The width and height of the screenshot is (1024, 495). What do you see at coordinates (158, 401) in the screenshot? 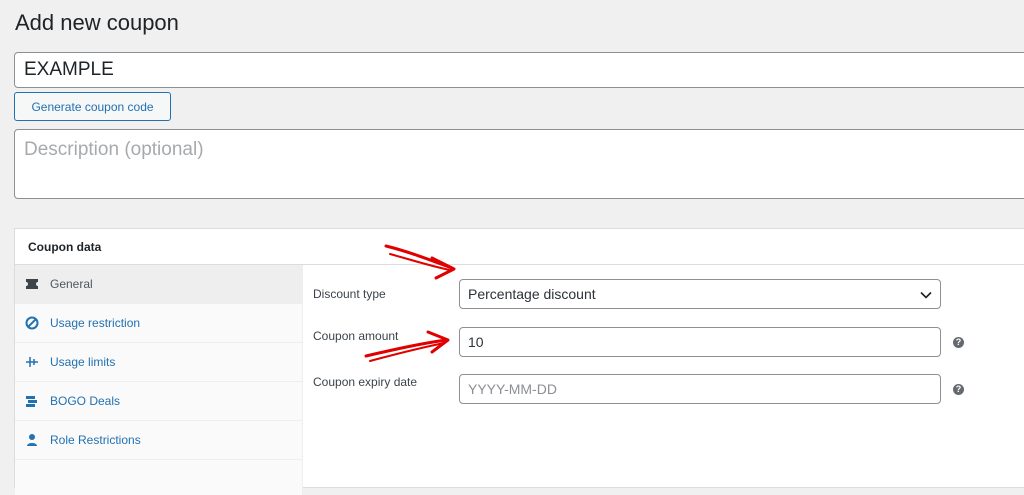
I see `tab-bogo-deals: BOGO Deals` at bounding box center [158, 401].